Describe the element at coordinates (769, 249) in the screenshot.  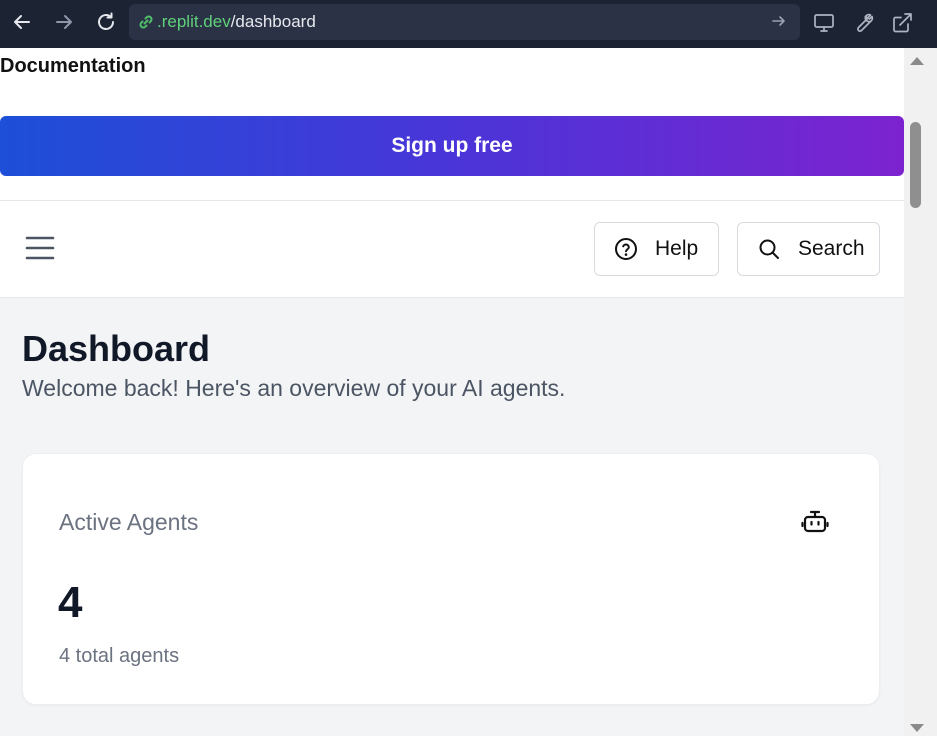
I see `search-icon` at that location.